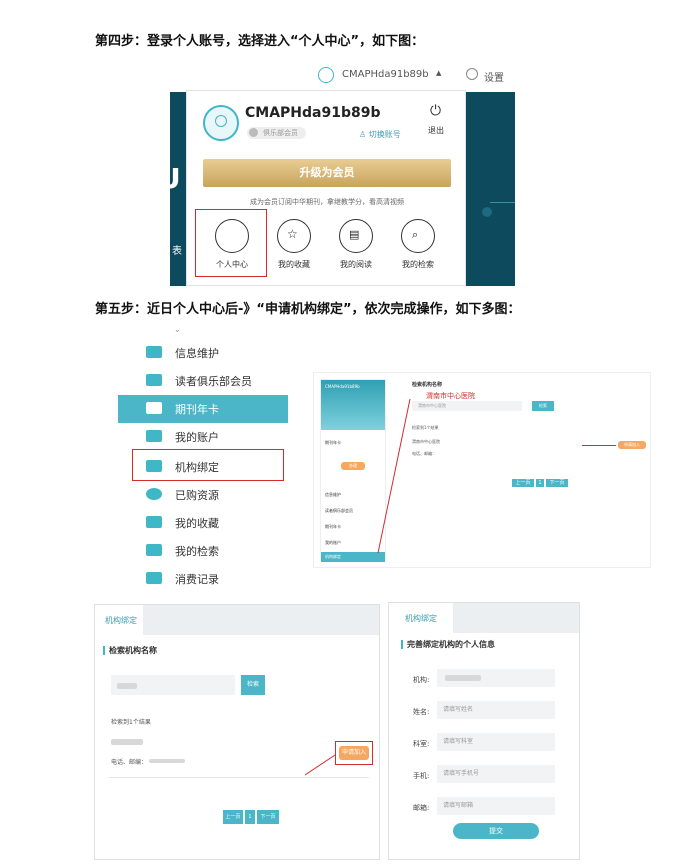 The image size is (687, 867). I want to click on id-card-icon, so click(154, 352).